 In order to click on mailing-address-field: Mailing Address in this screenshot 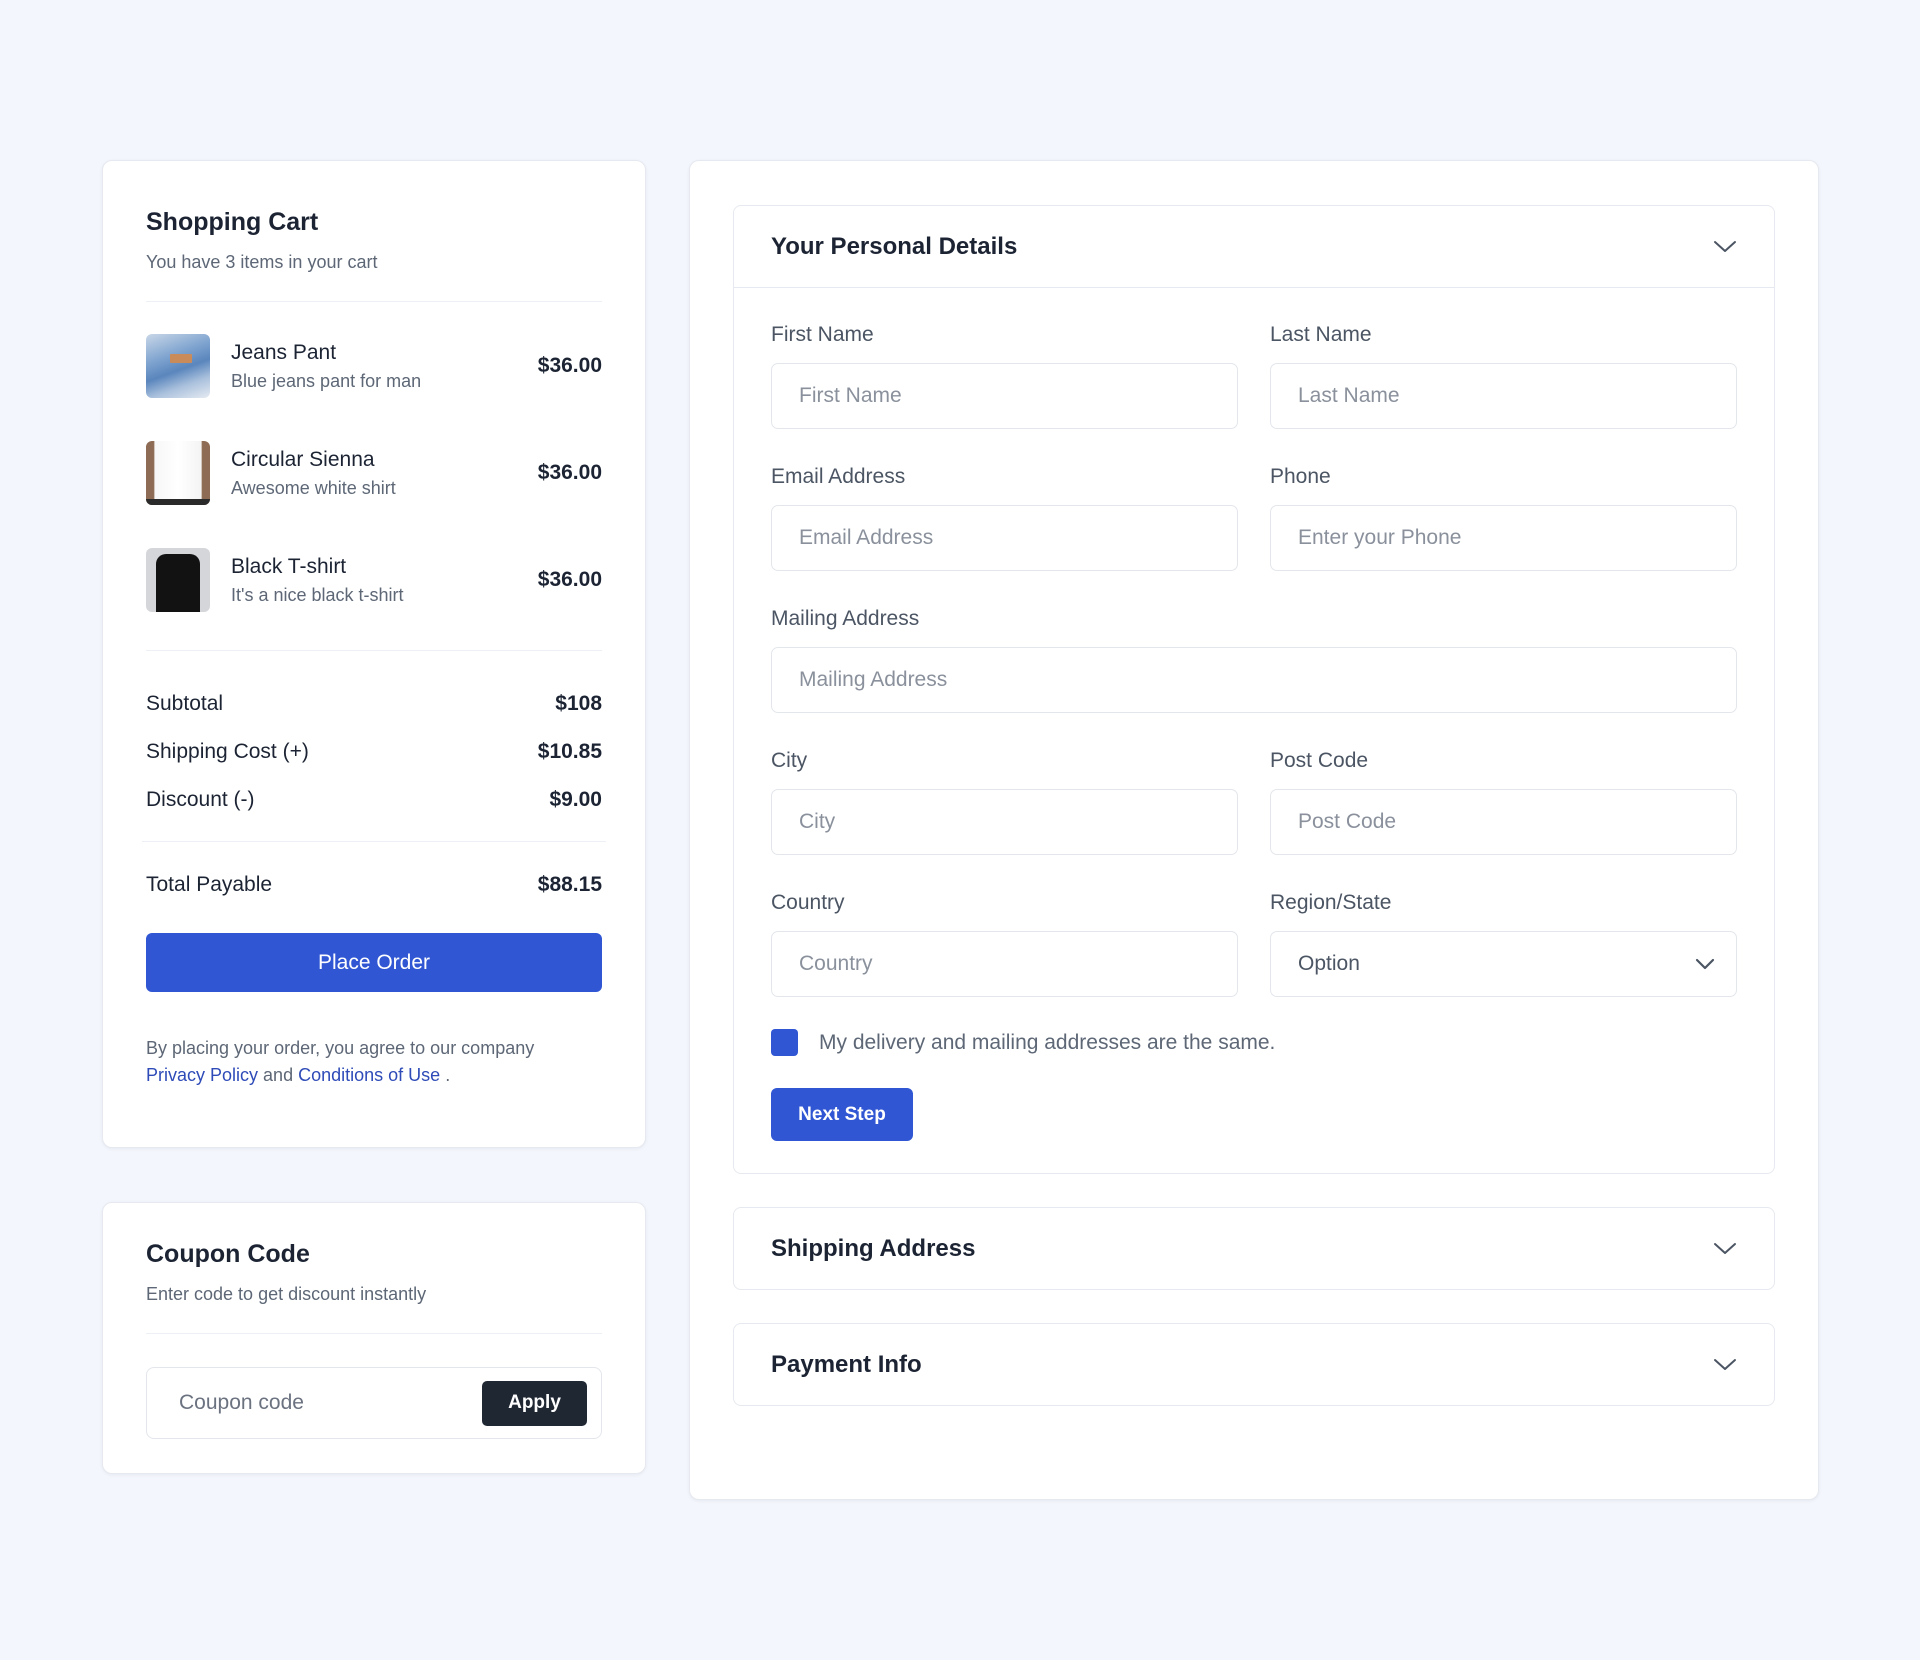, I will do `click(1254, 659)`.